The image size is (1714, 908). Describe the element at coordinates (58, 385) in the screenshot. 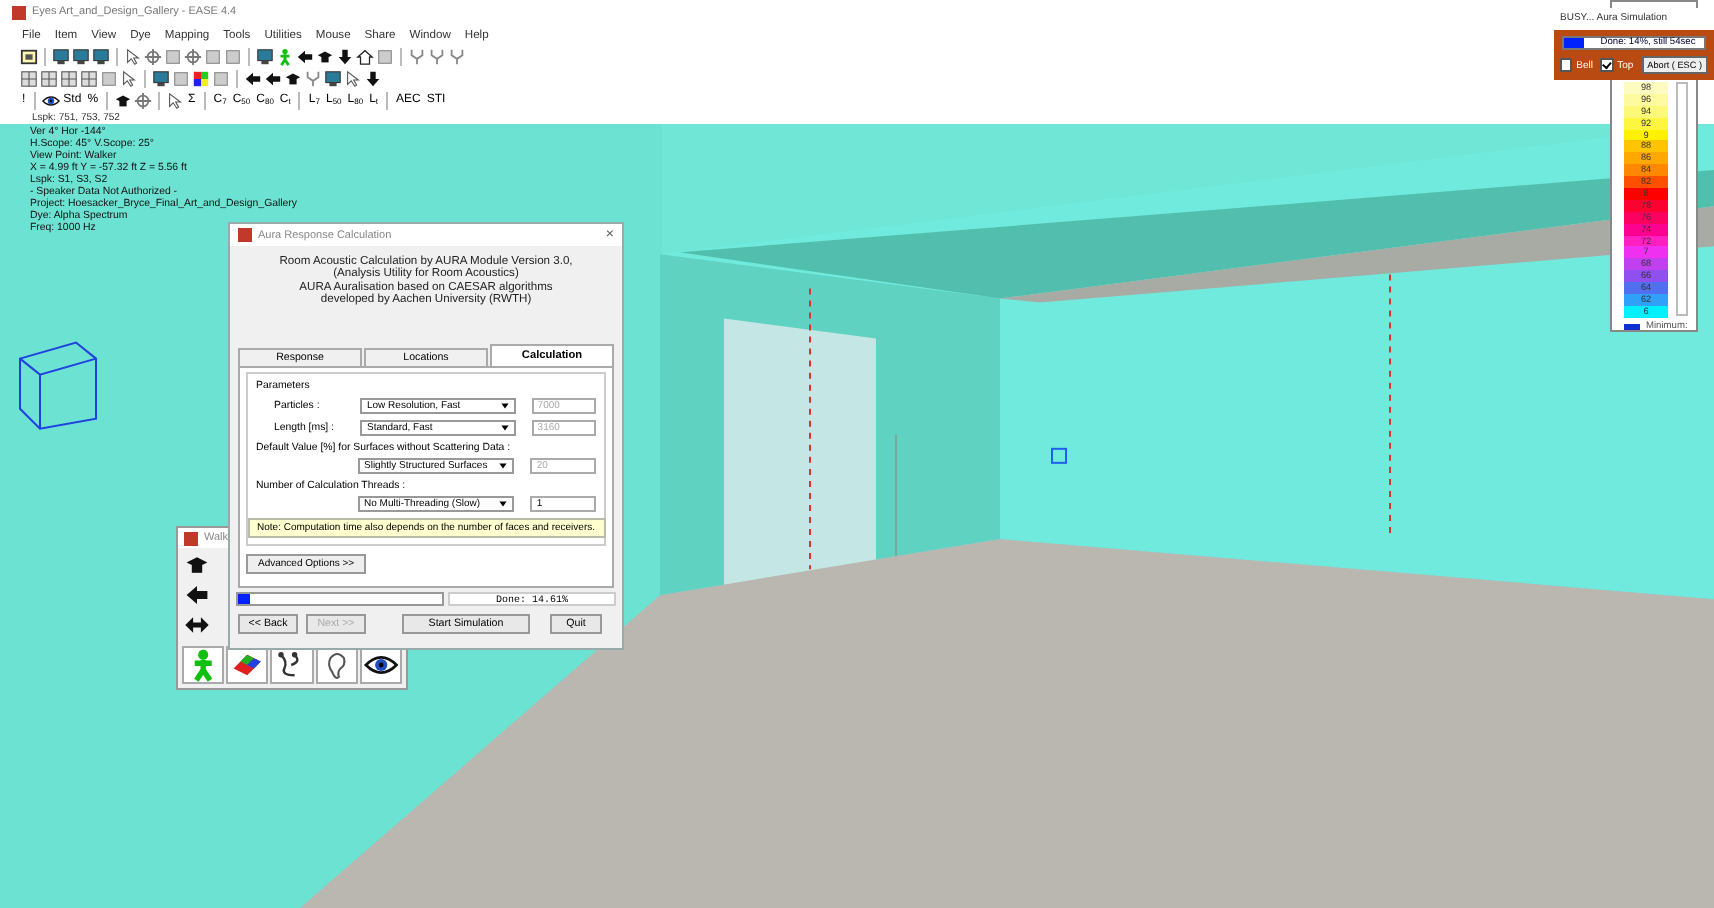

I see `wireframe-cube` at that location.